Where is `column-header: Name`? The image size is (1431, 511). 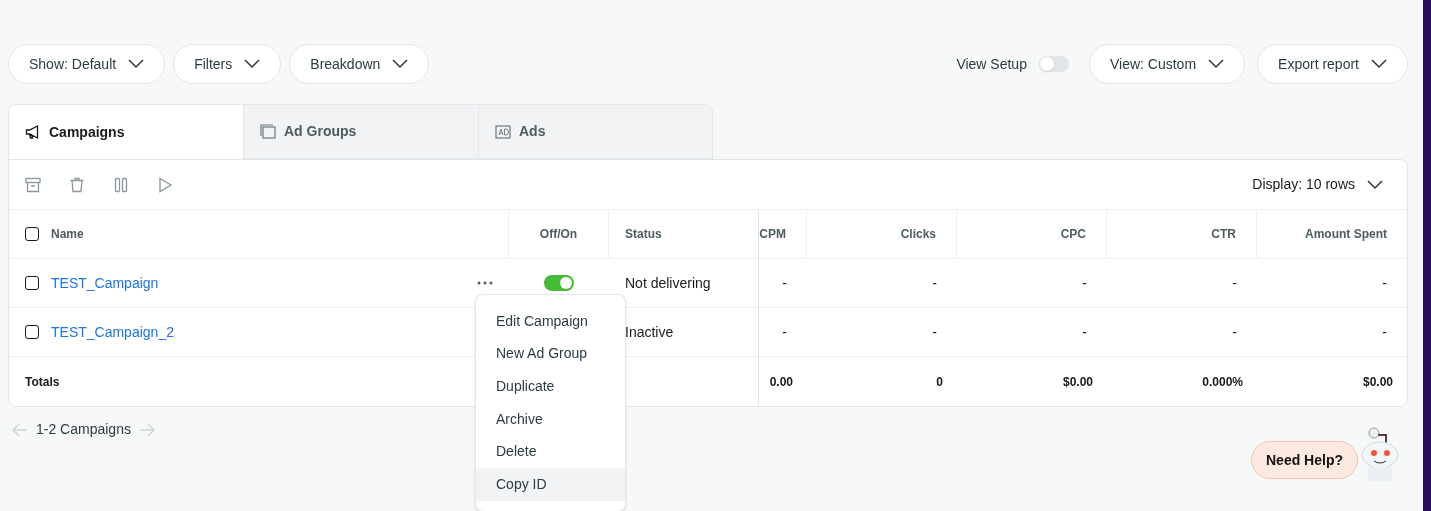
column-header: Name is located at coordinates (67, 234).